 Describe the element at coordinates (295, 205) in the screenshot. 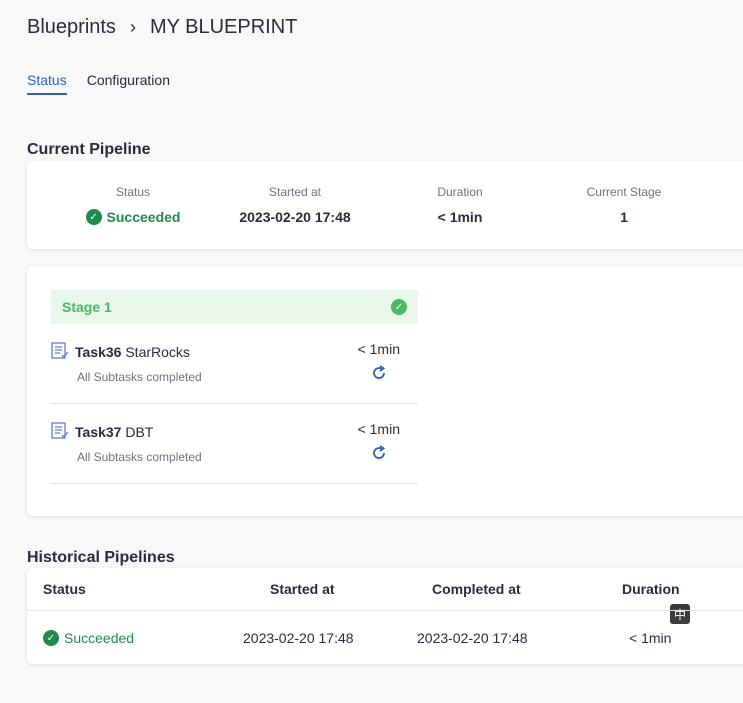

I see `started-column: Started at 2023-02-20 17:48` at that location.